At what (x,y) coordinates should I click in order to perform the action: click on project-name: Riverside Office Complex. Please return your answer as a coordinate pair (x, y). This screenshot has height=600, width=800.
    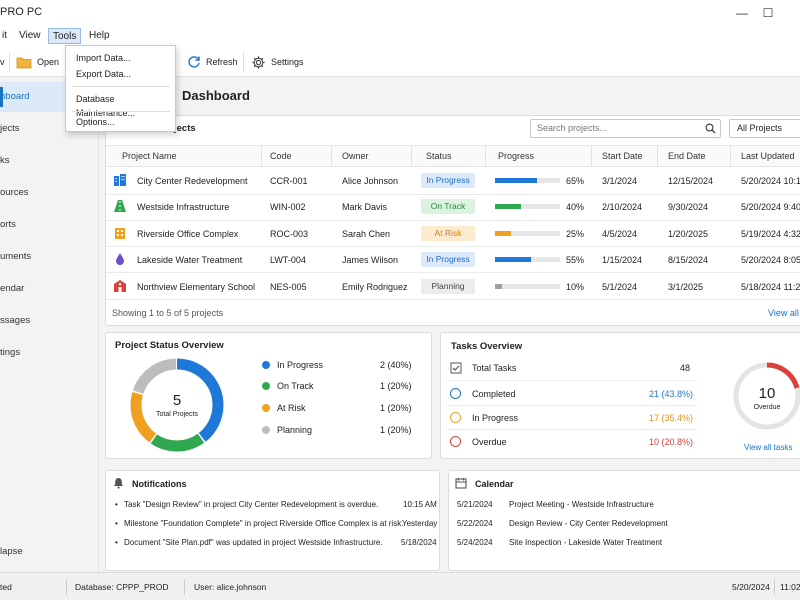
    Looking at the image, I should click on (187, 234).